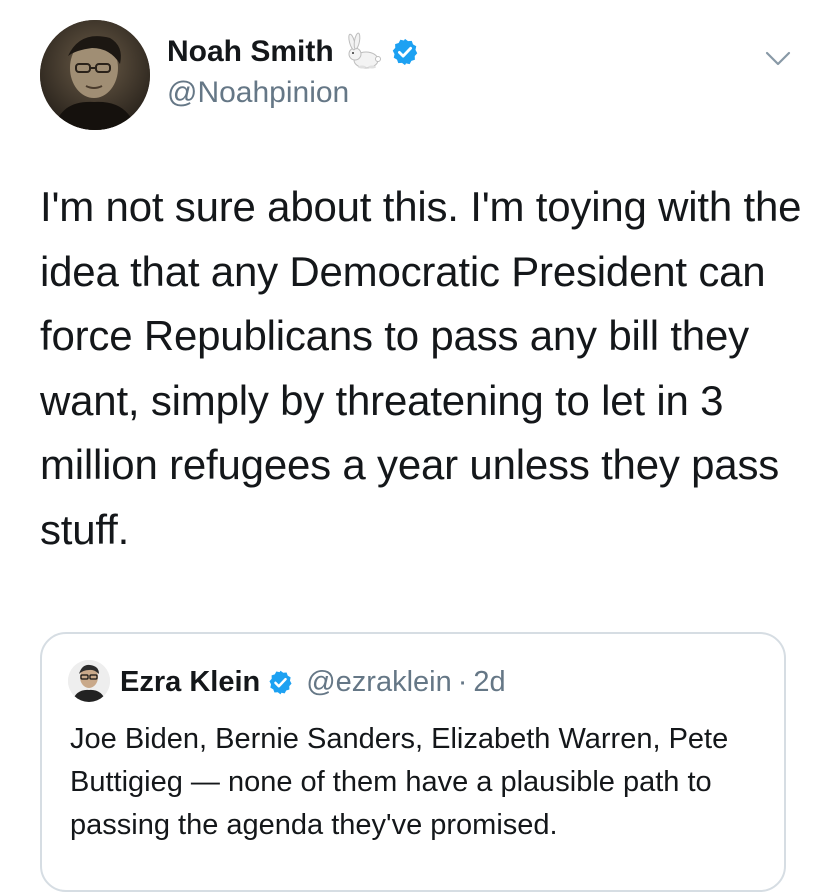 Image resolution: width=828 pixels, height=892 pixels. I want to click on author-avatar-image, so click(95, 75).